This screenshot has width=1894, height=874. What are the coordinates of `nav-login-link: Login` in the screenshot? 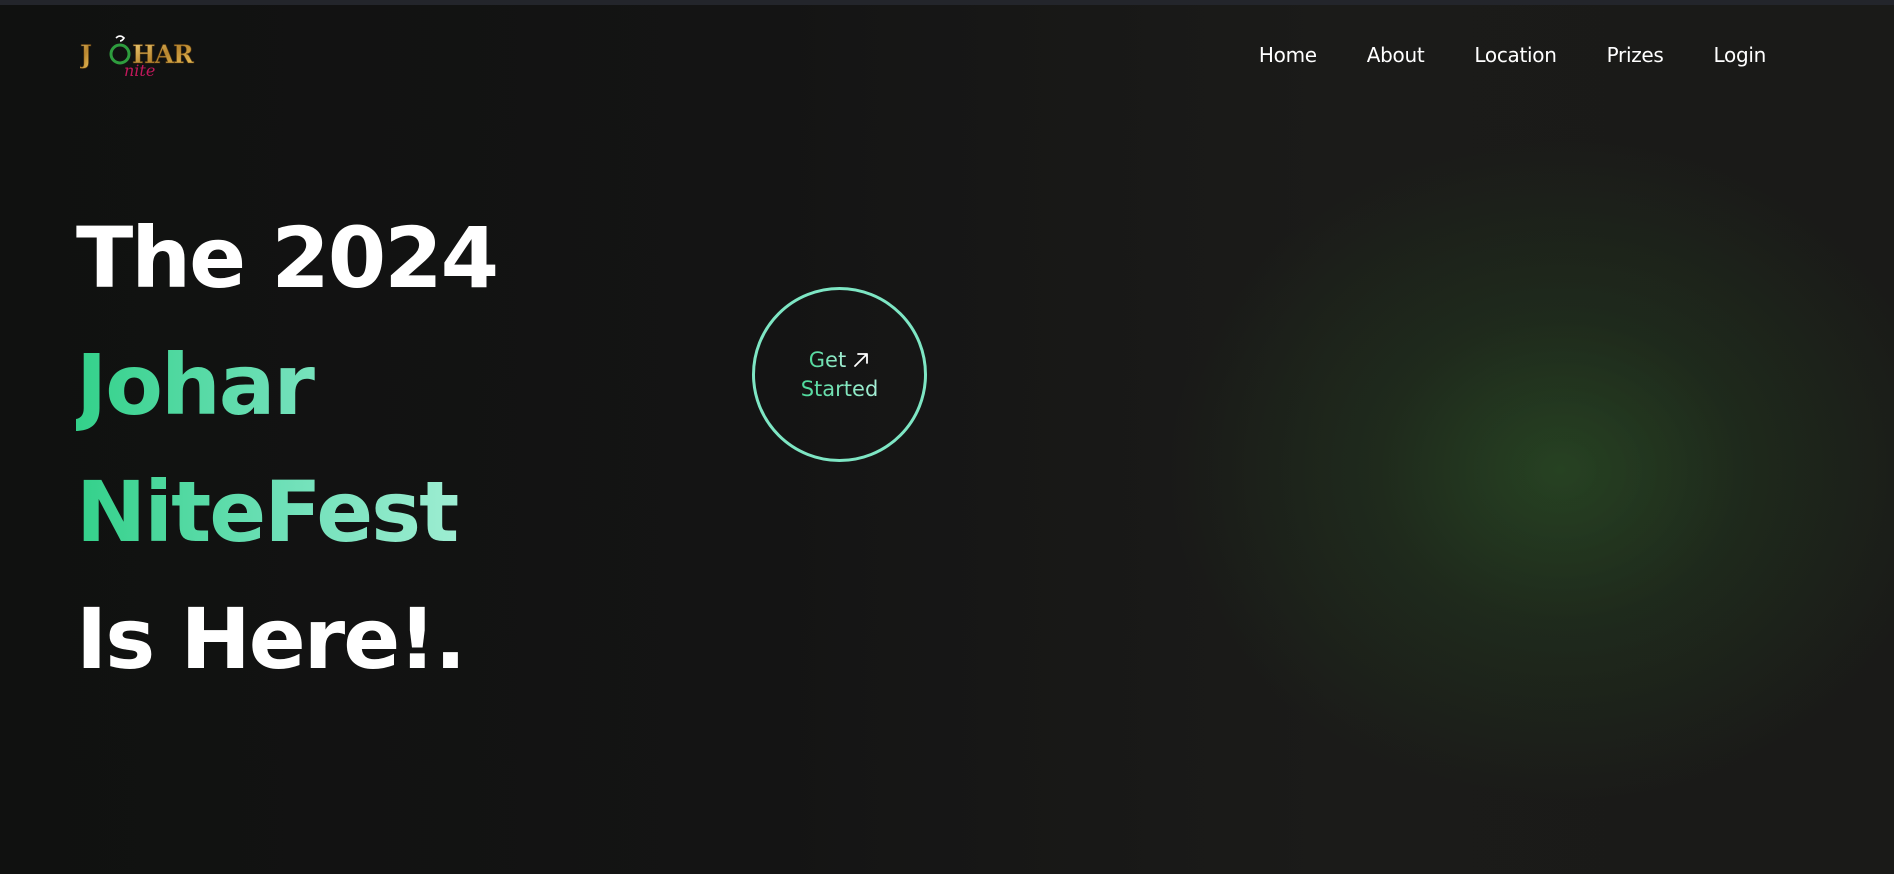 It's located at (1740, 55).